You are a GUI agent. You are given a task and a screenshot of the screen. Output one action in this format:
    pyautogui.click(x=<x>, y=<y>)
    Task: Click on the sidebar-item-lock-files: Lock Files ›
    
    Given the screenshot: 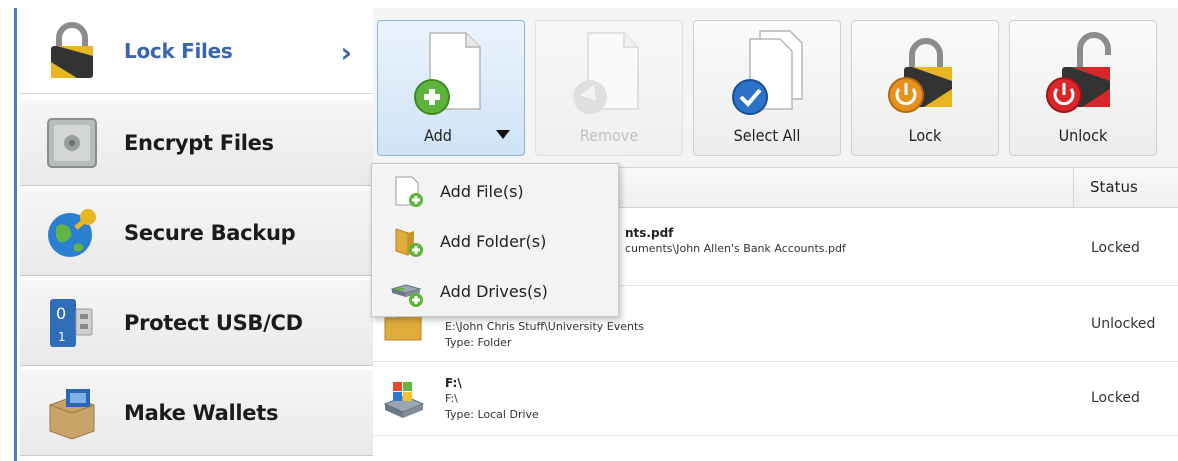 What is the action you would take?
    pyautogui.click(x=198, y=51)
    